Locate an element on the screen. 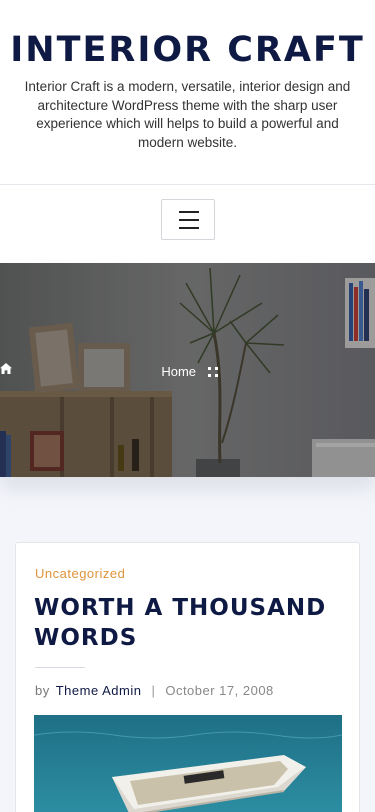 Image resolution: width=375 pixels, height=812 pixels. breadcrumb-home-link: Home is located at coordinates (178, 371).